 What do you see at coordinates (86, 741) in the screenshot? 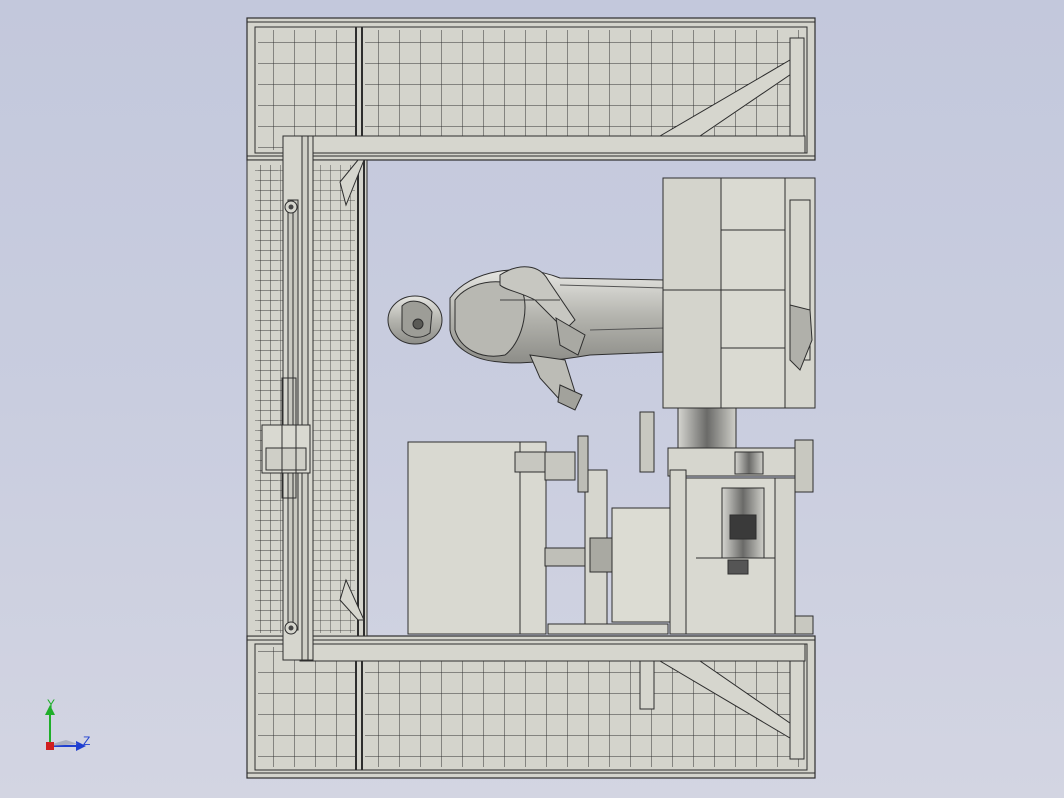
I see `z-axis-label: Z` at bounding box center [86, 741].